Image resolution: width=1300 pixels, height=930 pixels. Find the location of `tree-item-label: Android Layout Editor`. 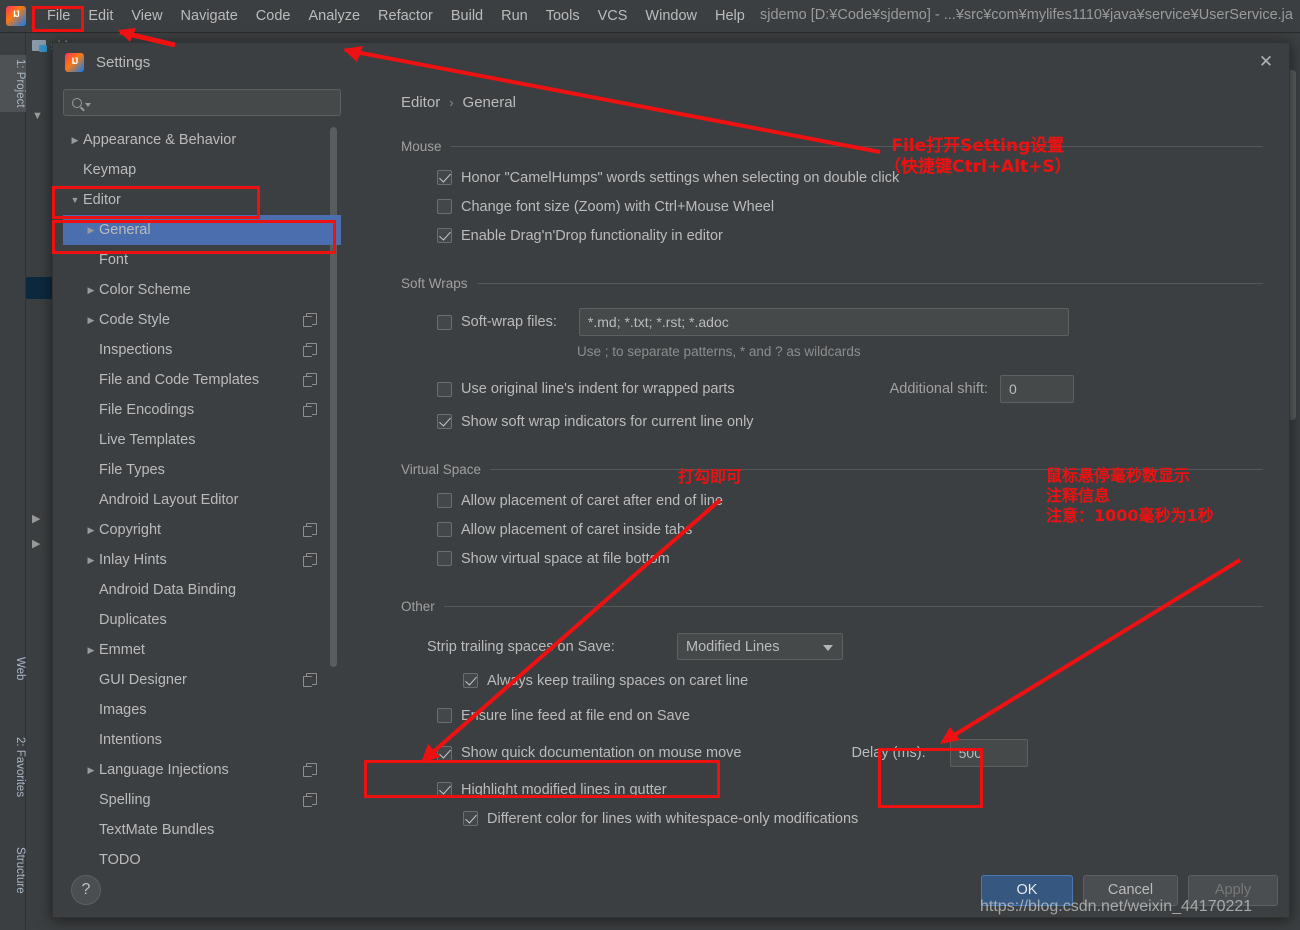

tree-item-label: Android Layout Editor is located at coordinates (169, 500).